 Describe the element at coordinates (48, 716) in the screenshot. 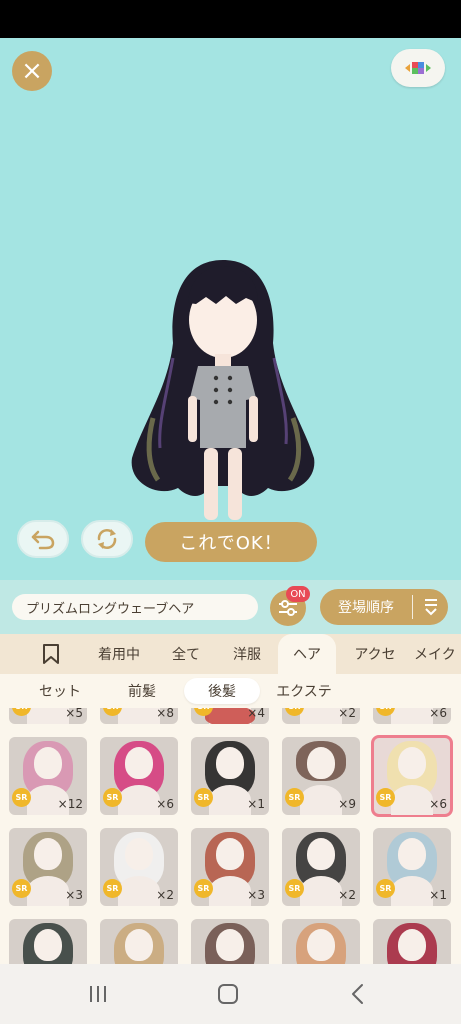

I see `hair-item: SR×5` at that location.